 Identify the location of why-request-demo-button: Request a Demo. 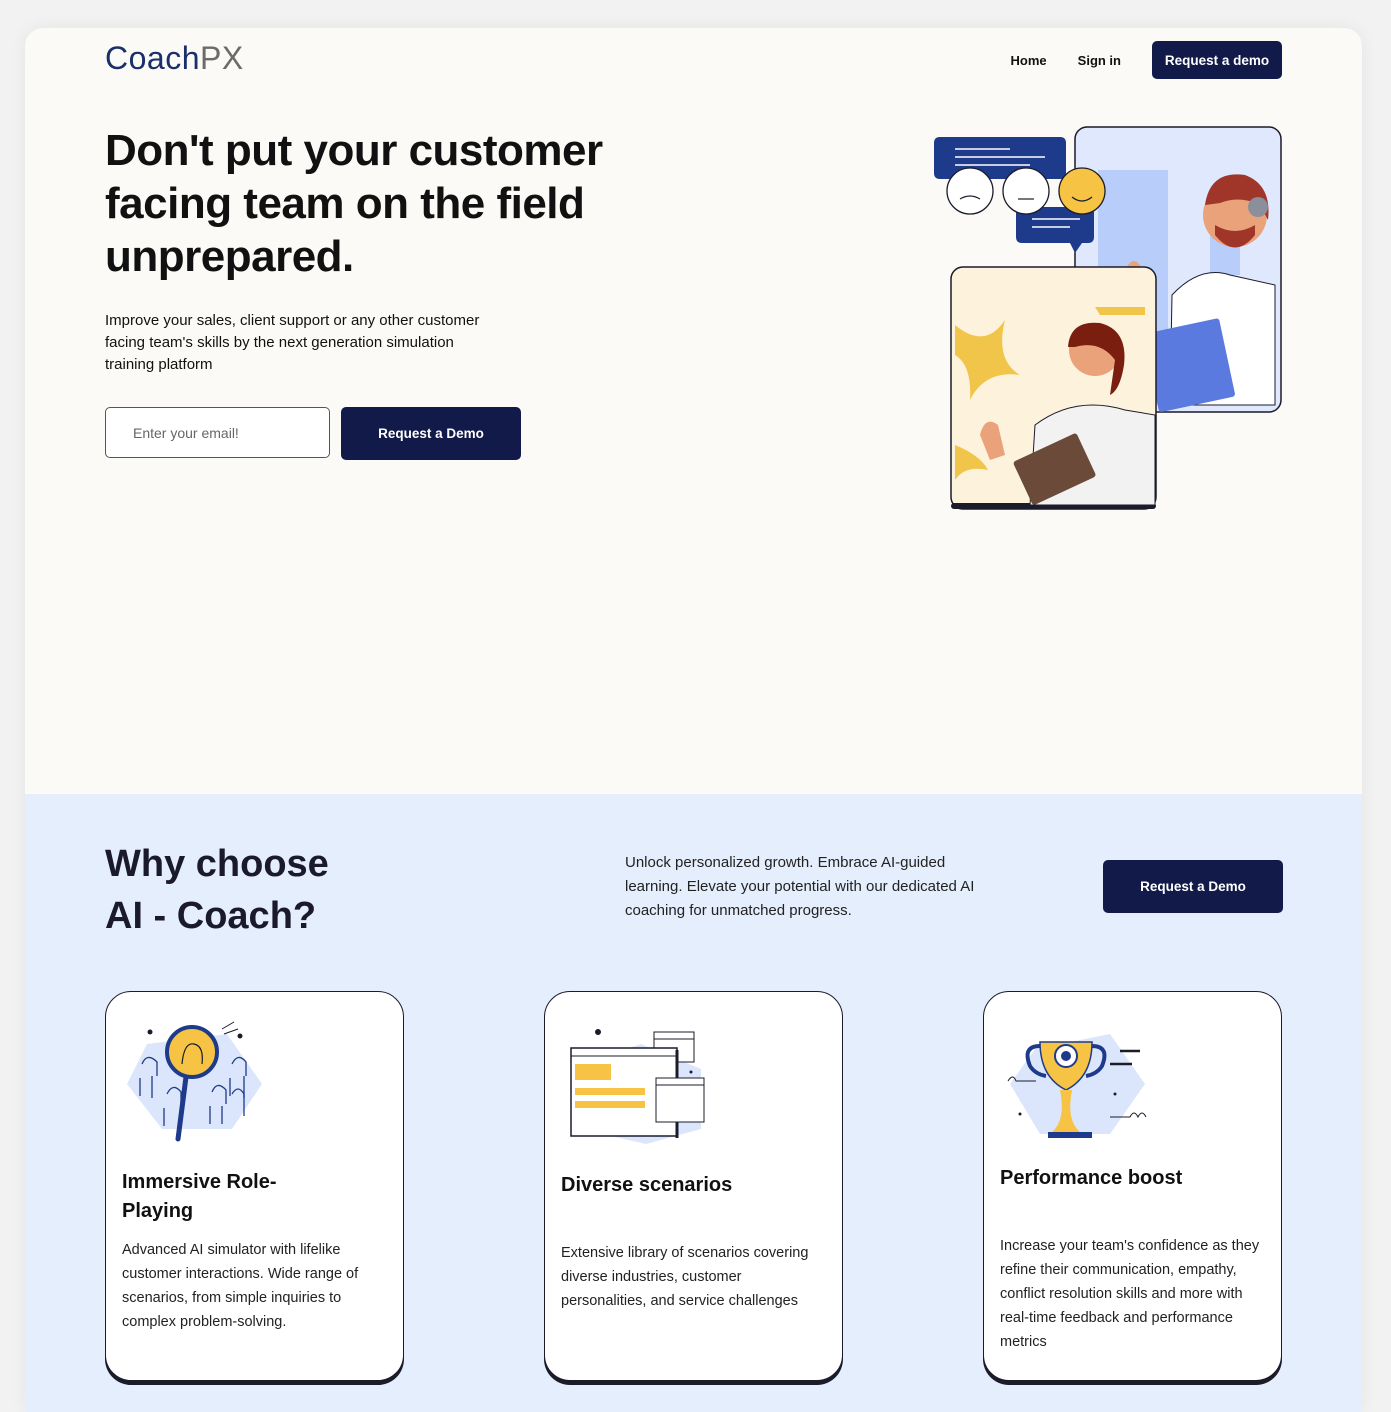
(1193, 886).